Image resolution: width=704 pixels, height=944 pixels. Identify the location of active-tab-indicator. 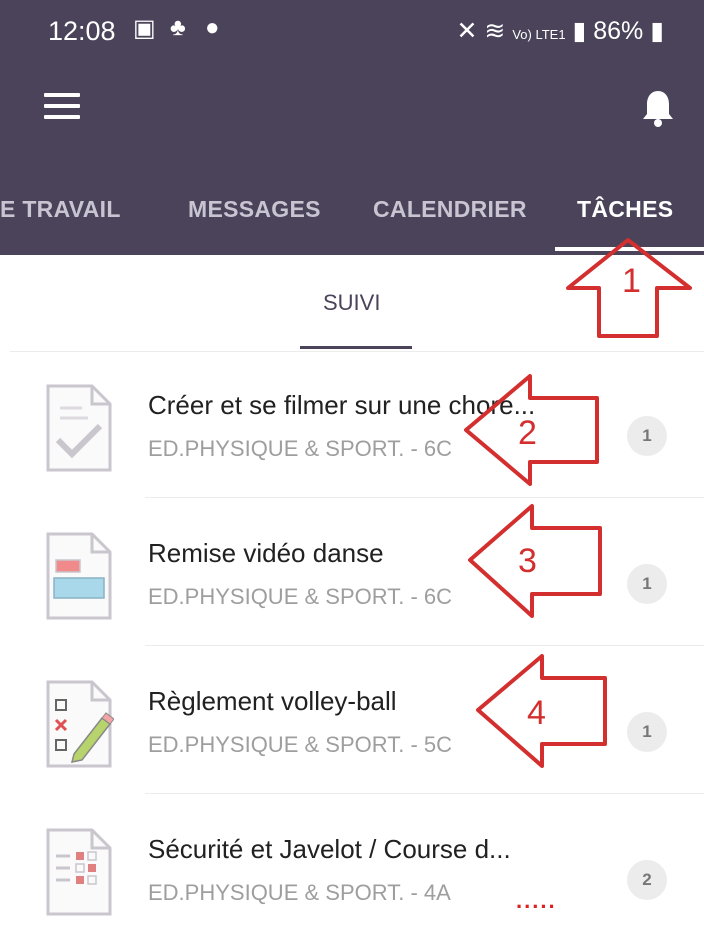
(629, 249).